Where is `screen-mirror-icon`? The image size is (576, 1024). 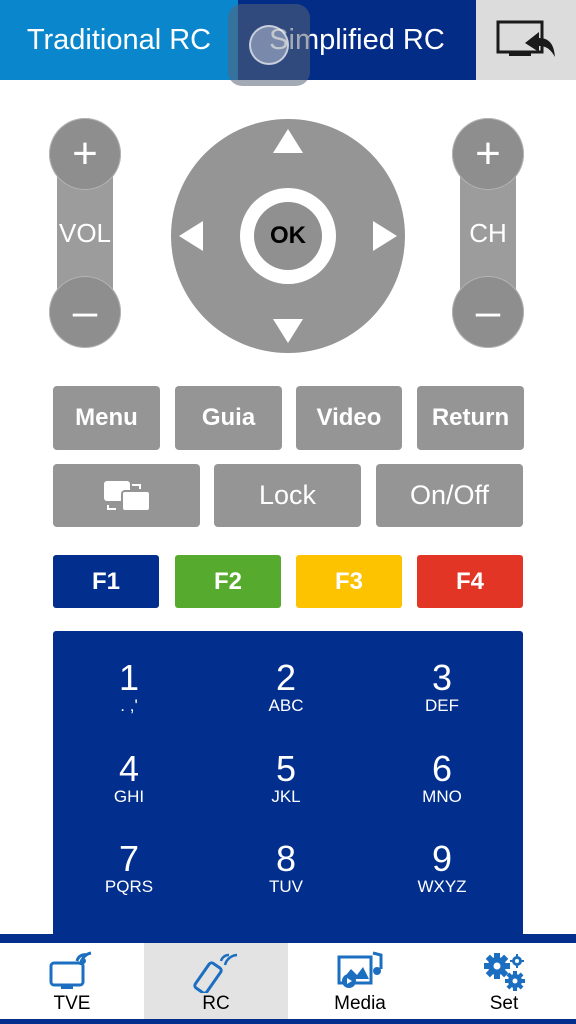
screen-mirror-icon is located at coordinates (525, 38).